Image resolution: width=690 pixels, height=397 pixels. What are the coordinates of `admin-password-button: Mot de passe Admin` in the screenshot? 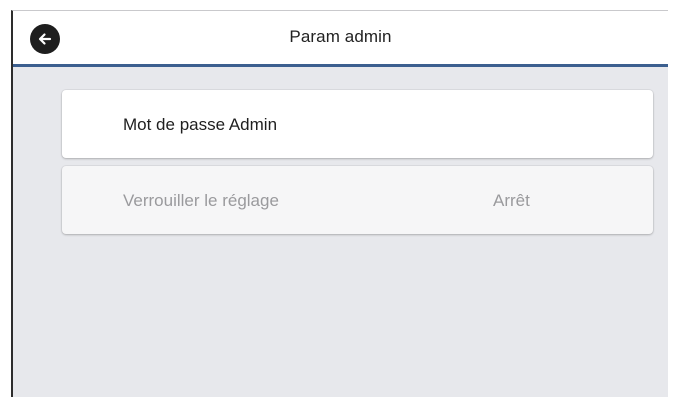 It's located at (357, 124).